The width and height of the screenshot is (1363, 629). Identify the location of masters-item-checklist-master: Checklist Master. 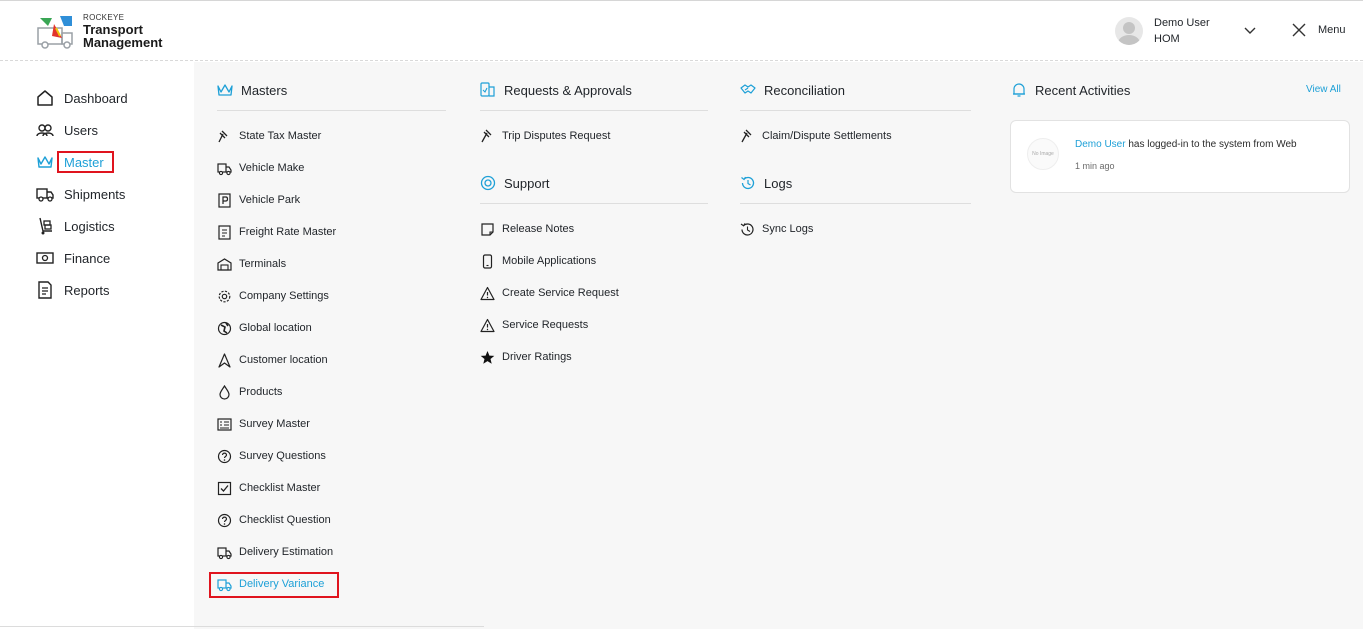
(268, 488).